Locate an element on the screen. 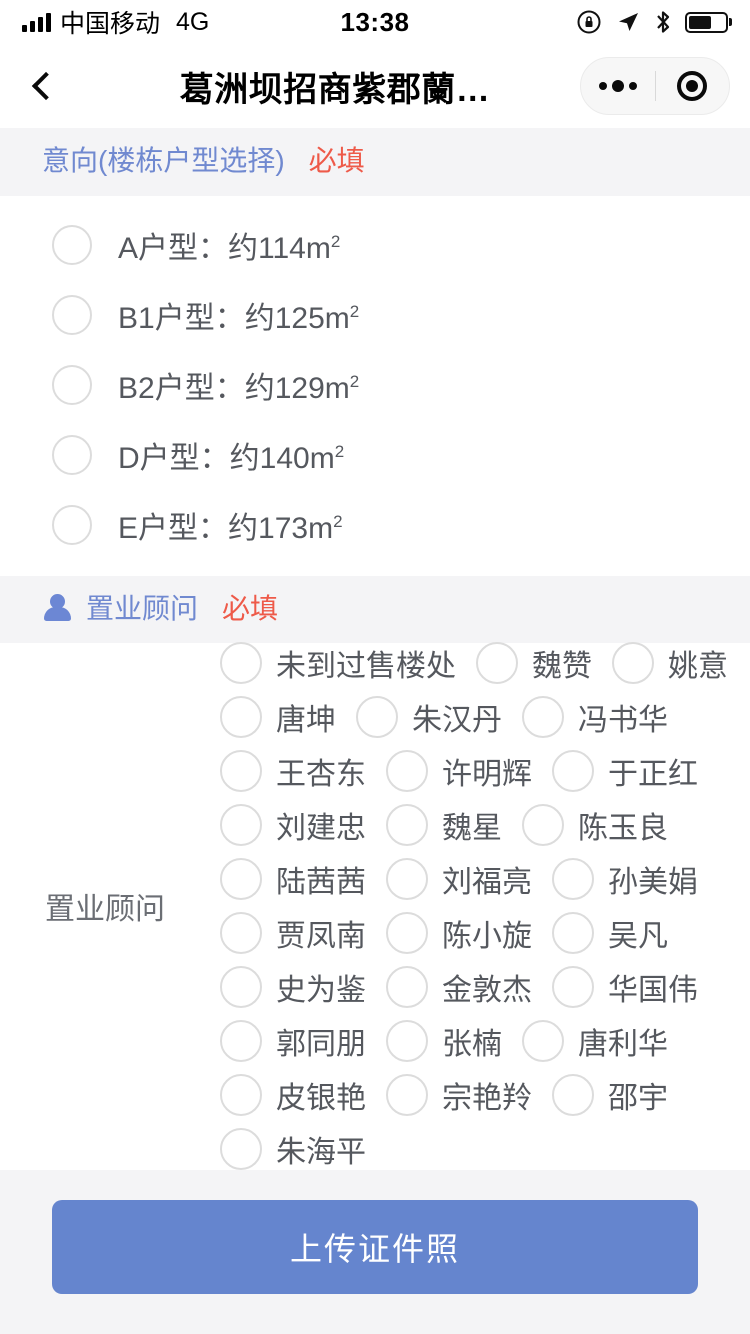 This screenshot has height=1334, width=750. house-type-option: B2户型：约129m2 is located at coordinates (375, 385).